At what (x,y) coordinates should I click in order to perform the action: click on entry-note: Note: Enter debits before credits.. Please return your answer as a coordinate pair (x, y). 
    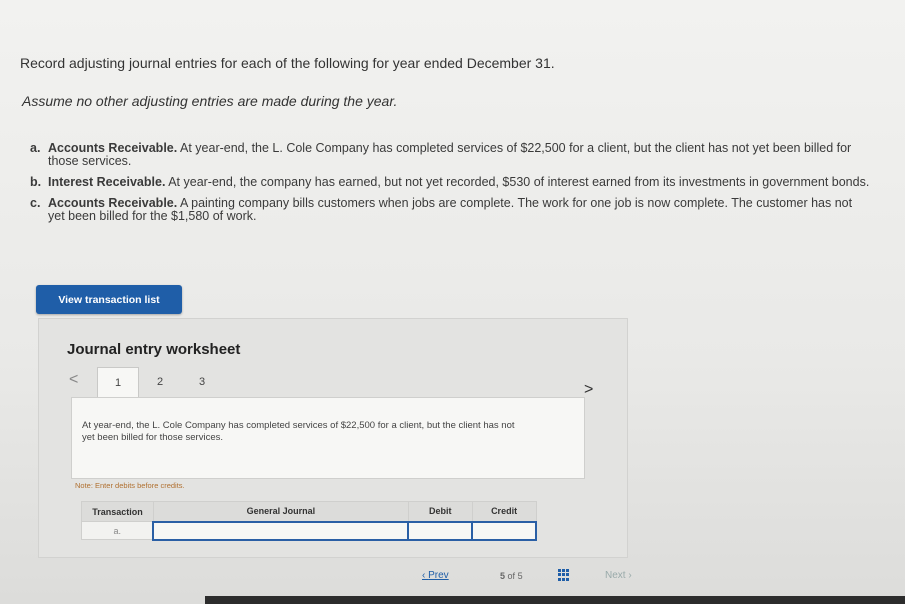
    Looking at the image, I should click on (130, 485).